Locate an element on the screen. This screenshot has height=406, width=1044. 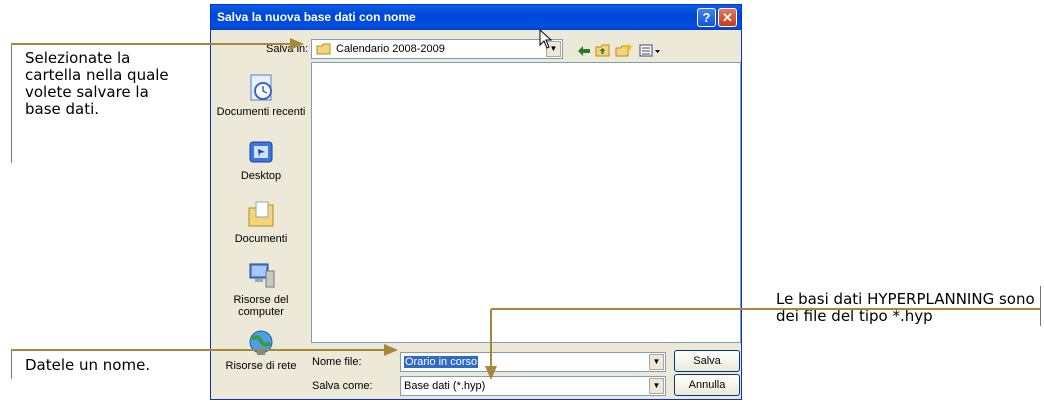
place-label: Documenti recenti is located at coordinates (261, 112).